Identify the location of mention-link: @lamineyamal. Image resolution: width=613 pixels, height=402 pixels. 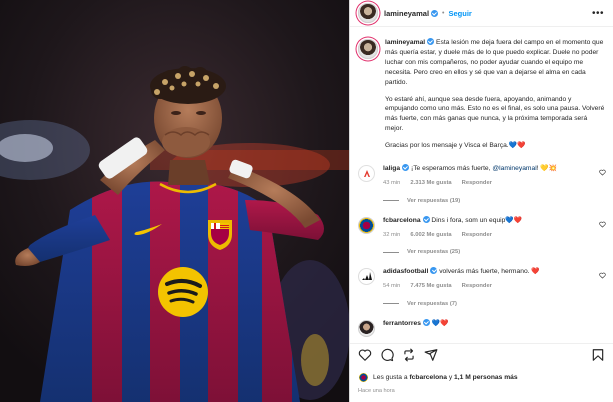
(514, 168).